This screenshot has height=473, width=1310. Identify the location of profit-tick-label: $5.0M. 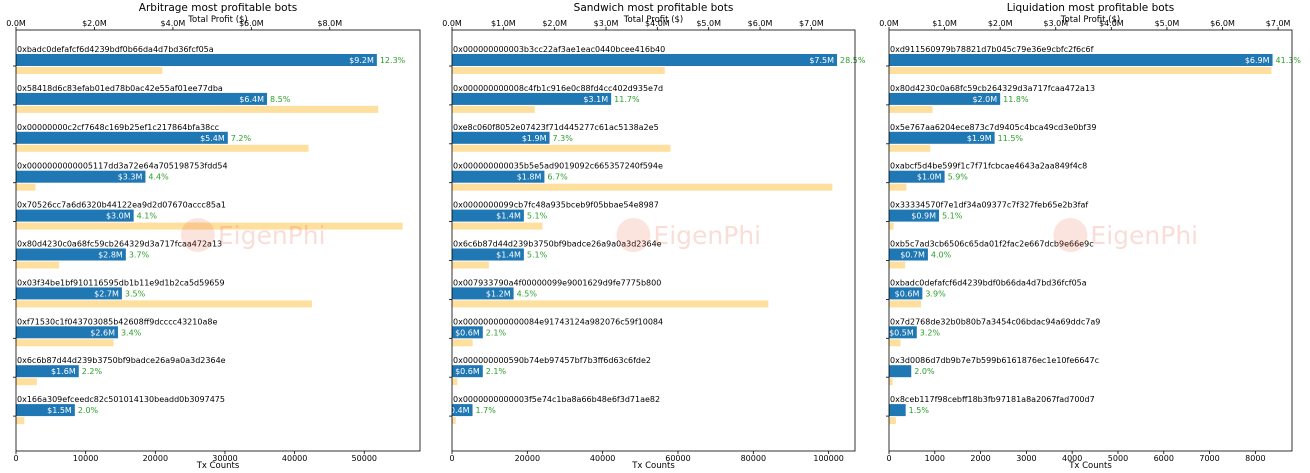
(708, 23).